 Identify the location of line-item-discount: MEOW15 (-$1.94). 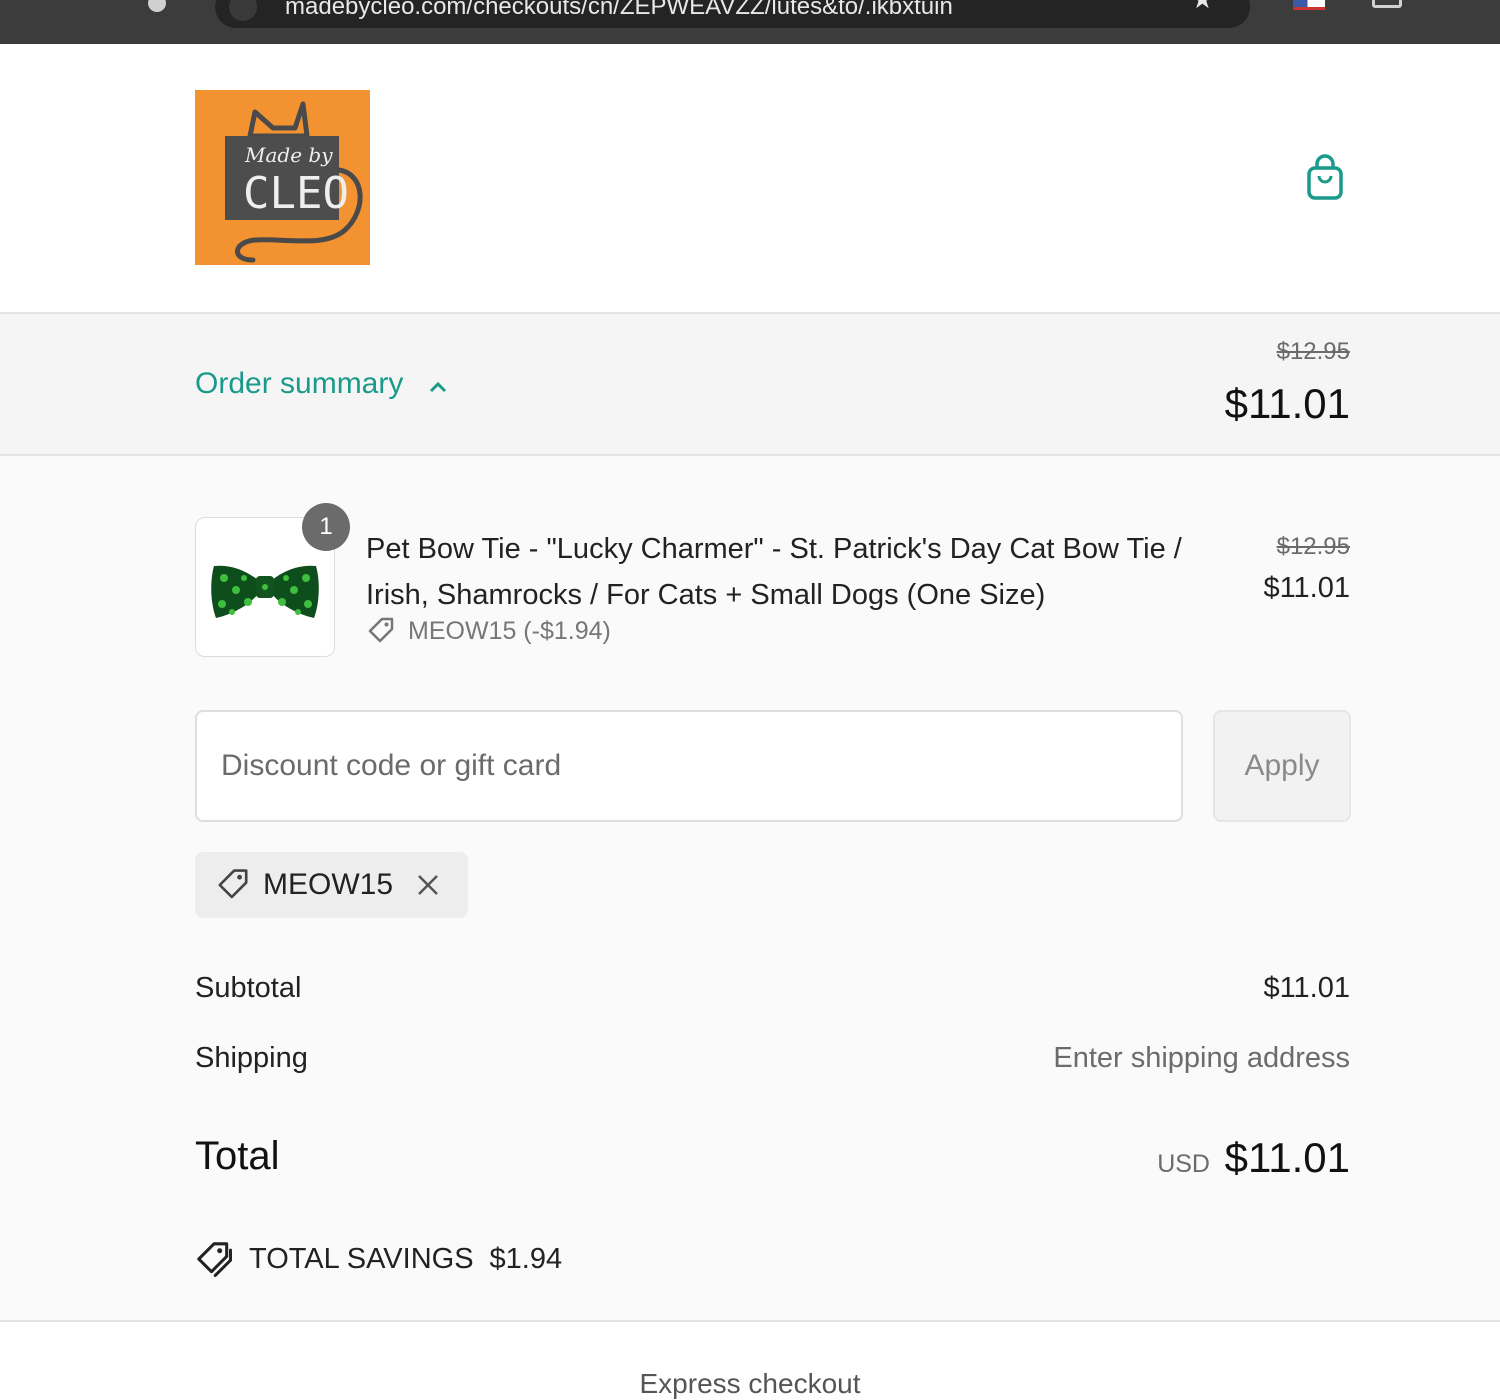
(488, 631).